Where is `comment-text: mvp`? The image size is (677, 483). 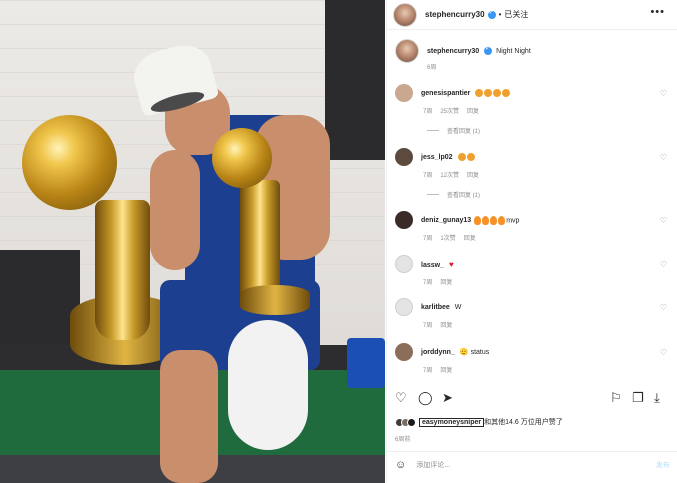
comment-text: mvp is located at coordinates (513, 220).